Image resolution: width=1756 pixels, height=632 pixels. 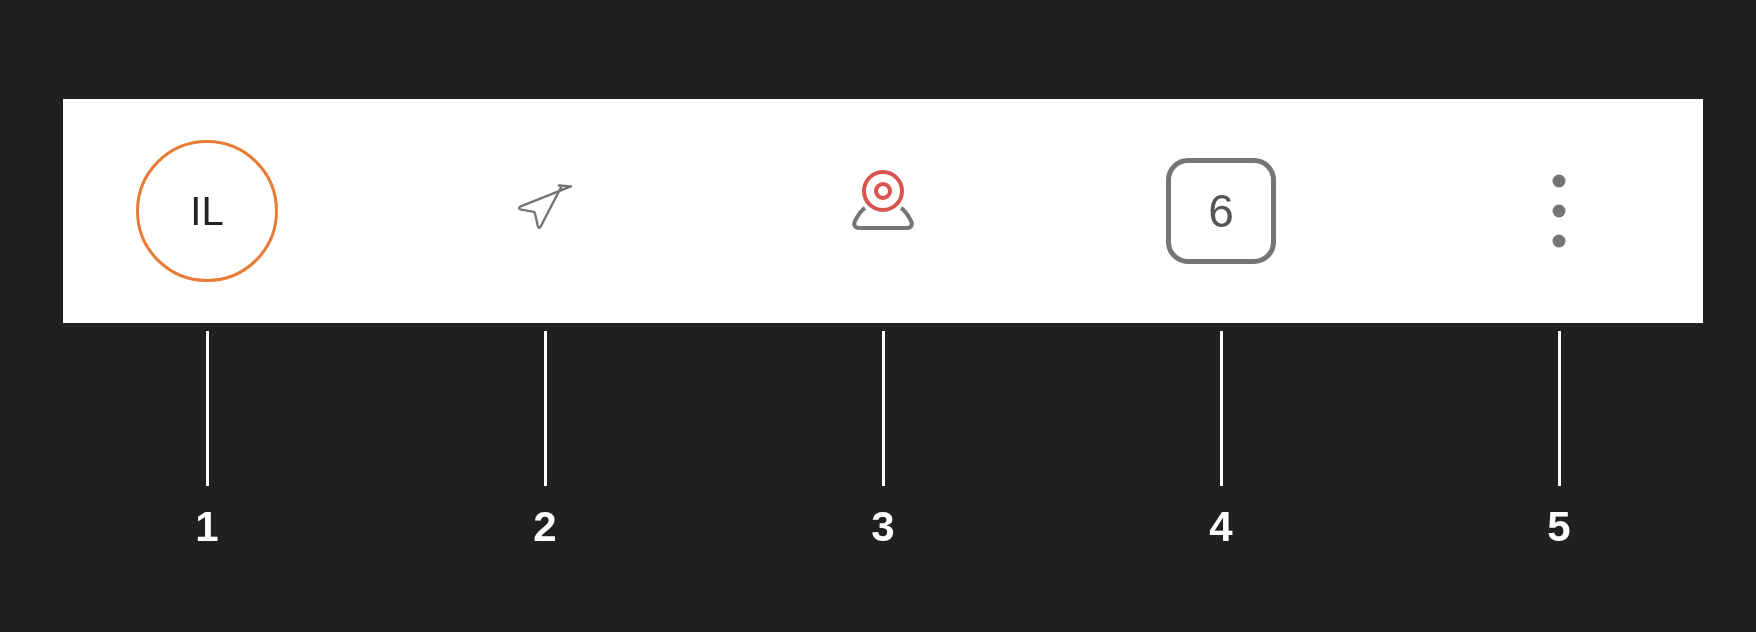 I want to click on callout-number: 2, so click(x=545, y=527).